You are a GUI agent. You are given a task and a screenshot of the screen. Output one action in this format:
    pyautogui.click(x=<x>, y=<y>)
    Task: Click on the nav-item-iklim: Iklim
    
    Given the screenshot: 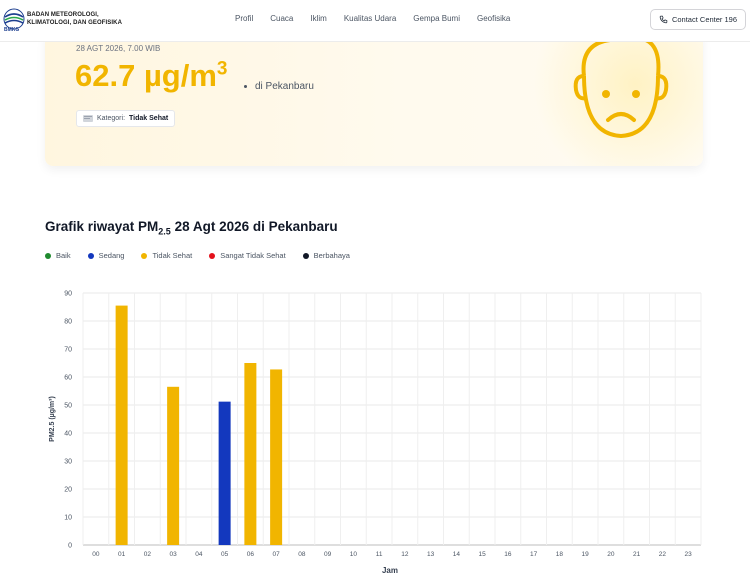 What is the action you would take?
    pyautogui.click(x=318, y=18)
    